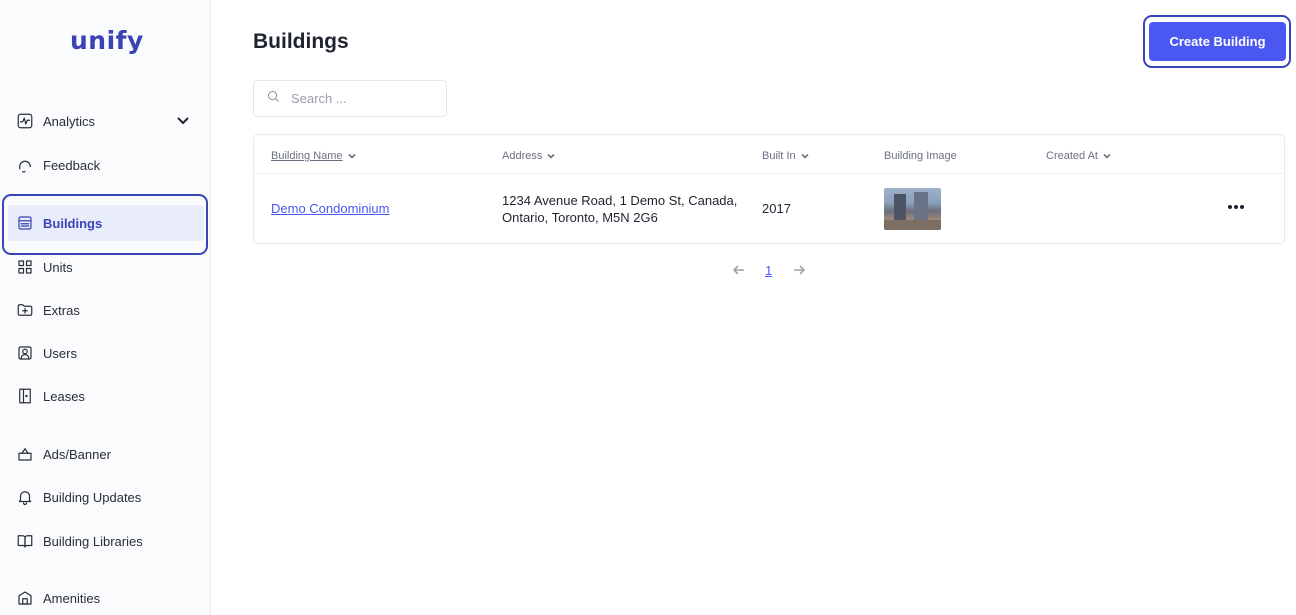  I want to click on arrow-left-icon, so click(739, 272).